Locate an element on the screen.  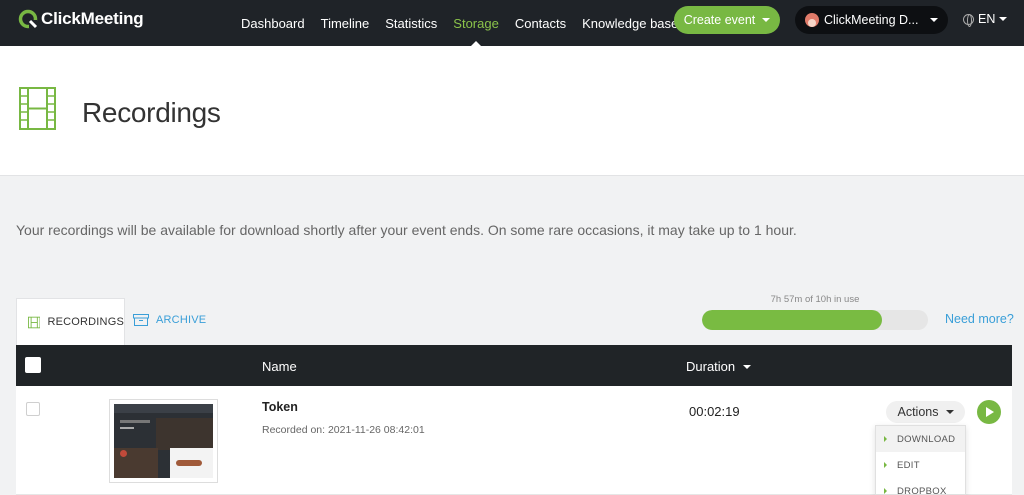
language-label: EN is located at coordinates (987, 19).